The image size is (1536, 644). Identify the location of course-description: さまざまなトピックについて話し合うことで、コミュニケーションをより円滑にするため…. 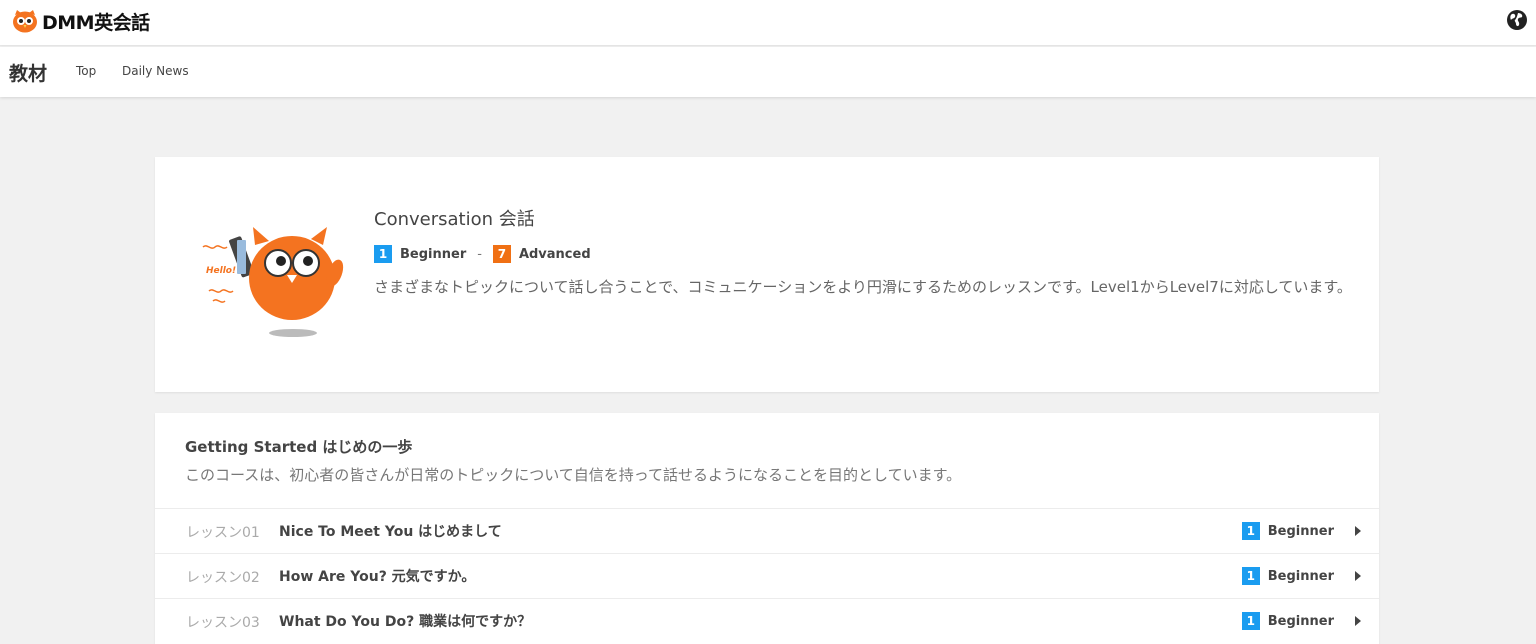
(863, 287).